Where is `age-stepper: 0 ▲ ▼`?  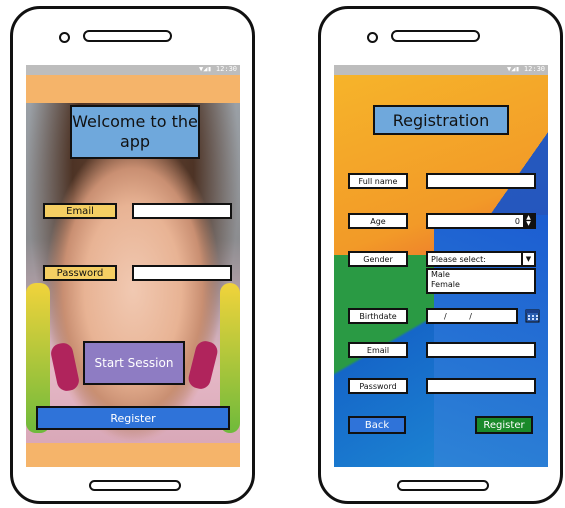
age-stepper: 0 ▲ ▼ is located at coordinates (481, 221).